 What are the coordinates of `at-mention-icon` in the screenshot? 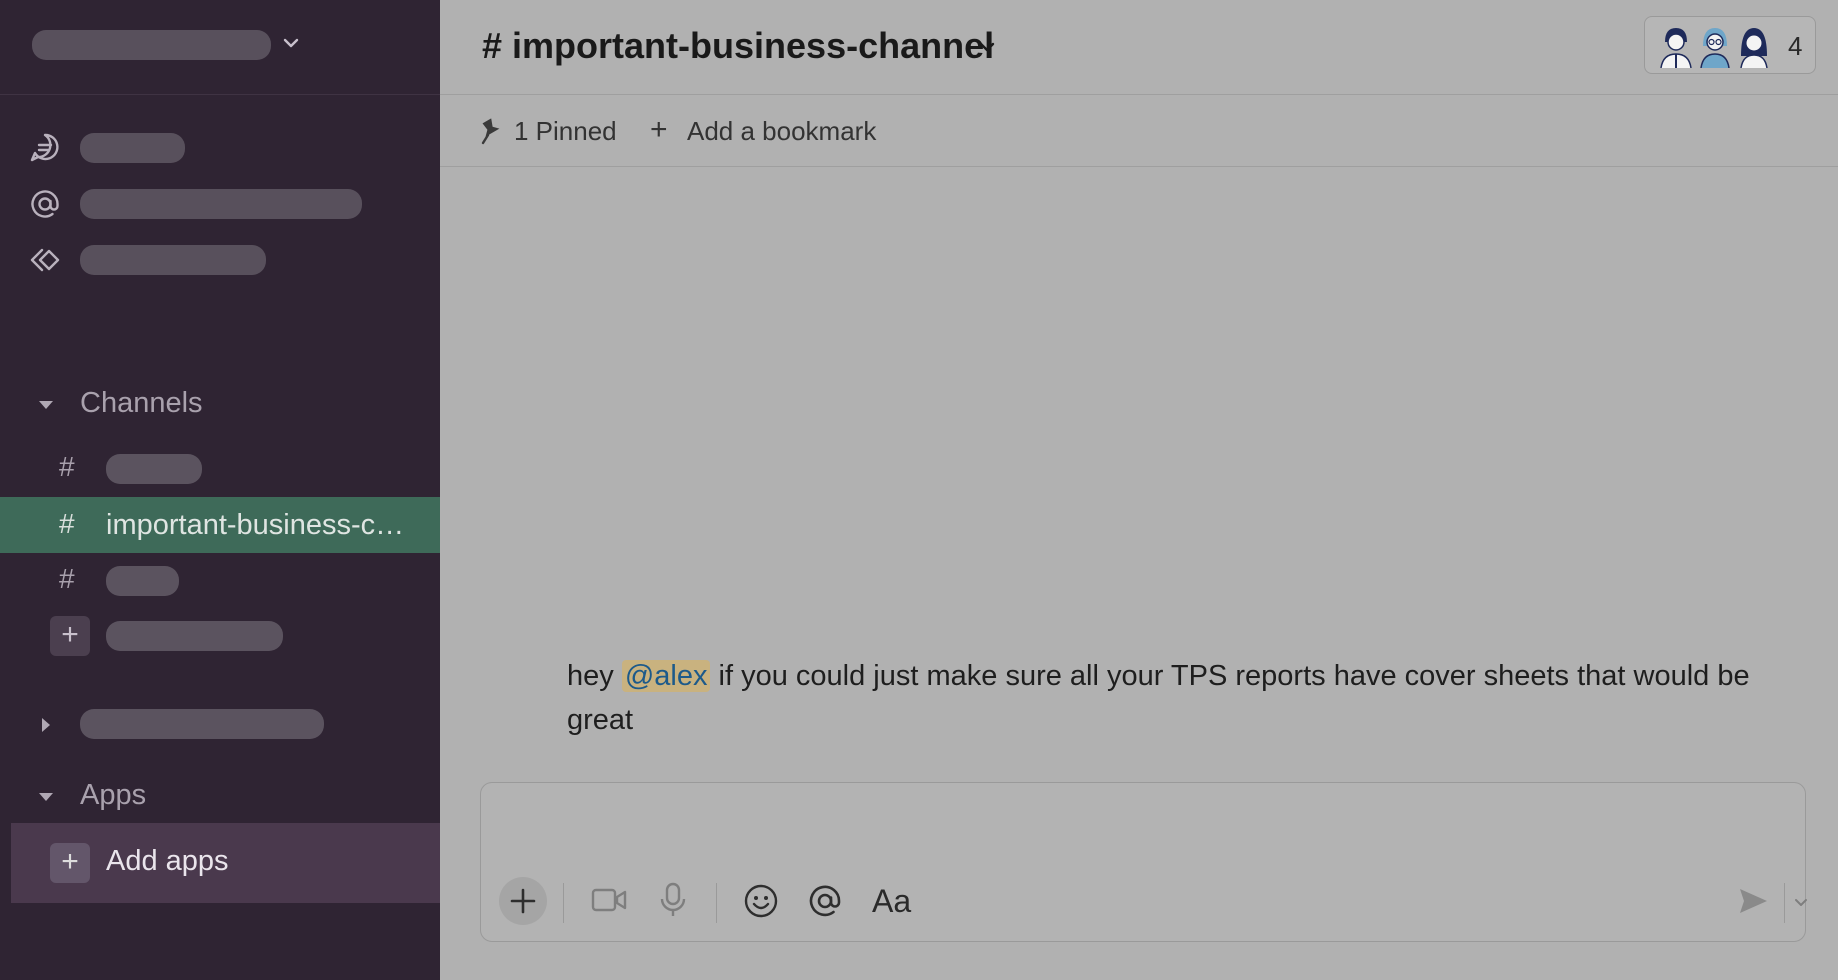 It's located at (825, 901).